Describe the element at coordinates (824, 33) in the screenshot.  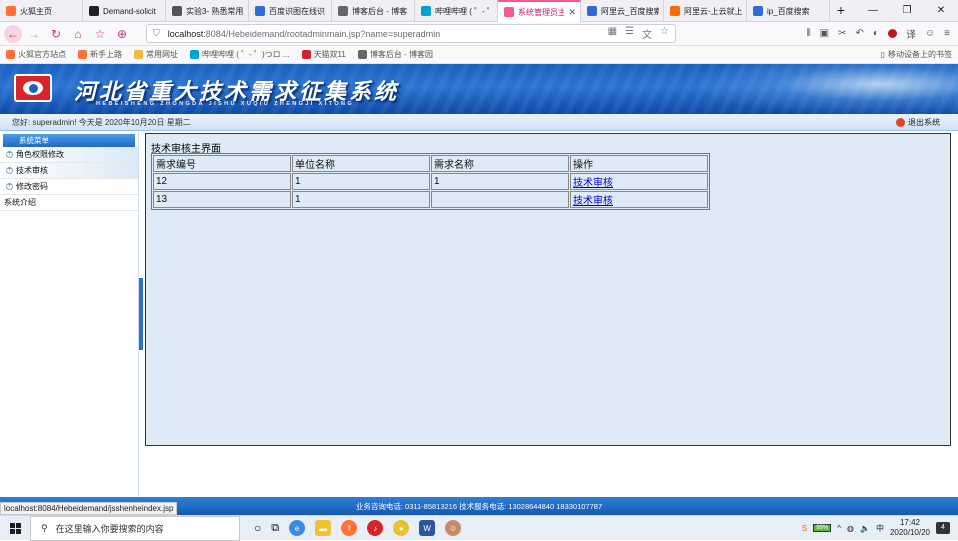
I see `sidebar-icon: ▣` at that location.